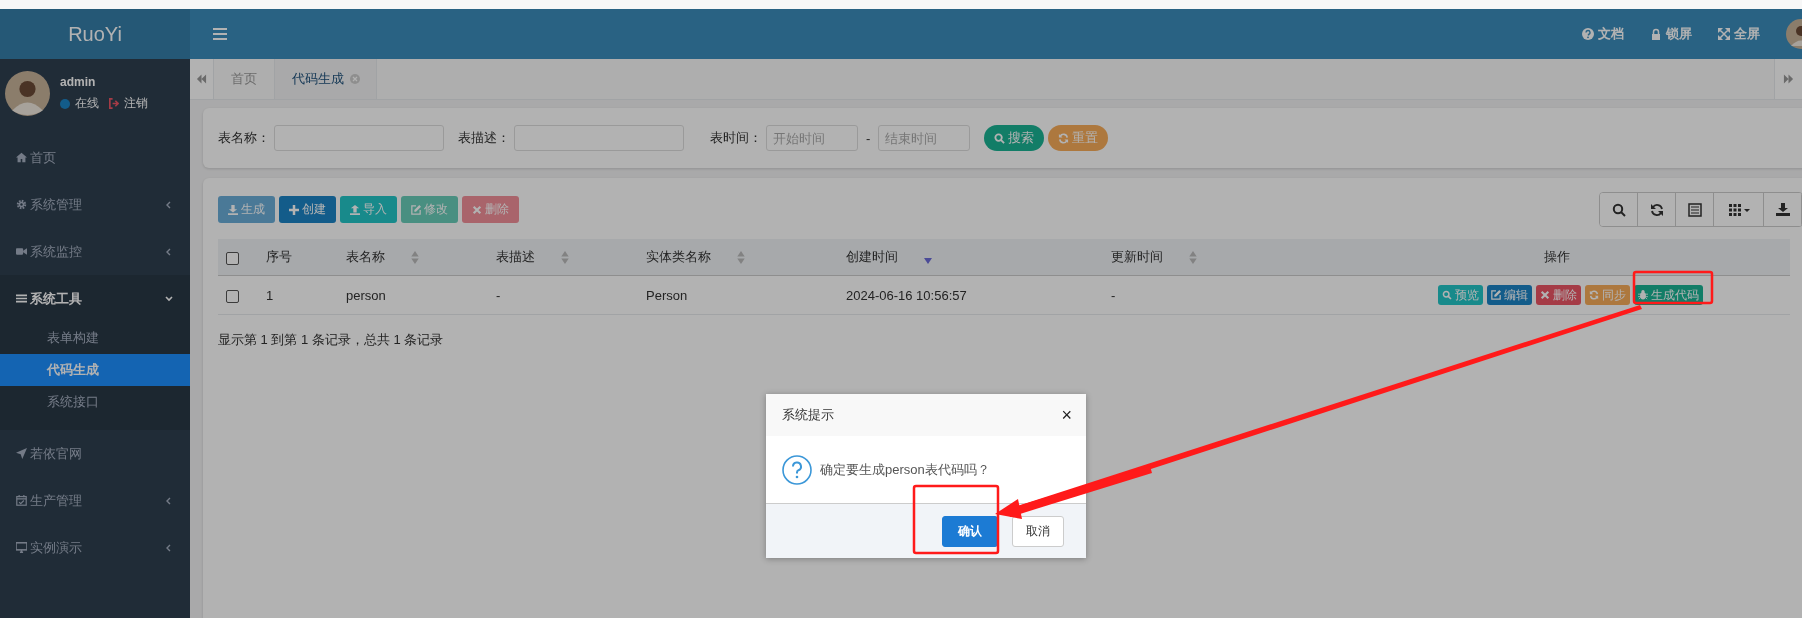 Image resolution: width=1802 pixels, height=618 pixels. What do you see at coordinates (95, 402) in the screenshot?
I see `submenu-item: 系统接口` at bounding box center [95, 402].